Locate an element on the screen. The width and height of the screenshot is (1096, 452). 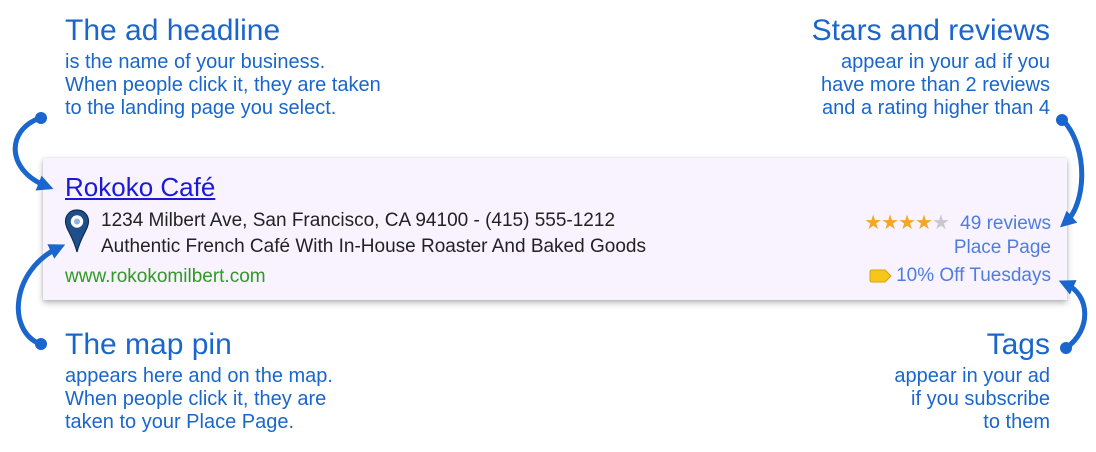
place-page-link: Place Page is located at coordinates (1002, 248).